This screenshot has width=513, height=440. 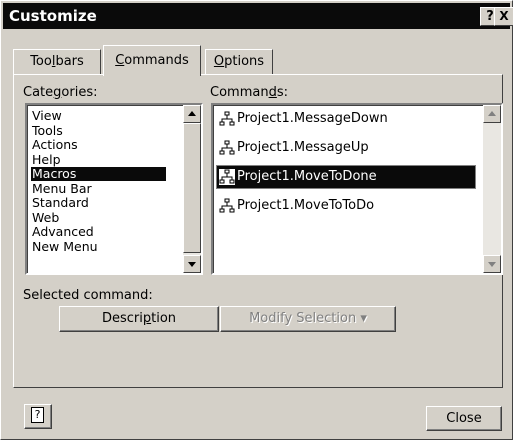 I want to click on command-label: Project1.MessageUp, so click(x=303, y=147).